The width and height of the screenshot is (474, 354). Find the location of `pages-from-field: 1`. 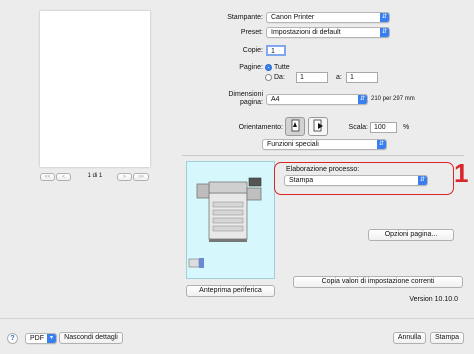

pages-from-field: 1 is located at coordinates (312, 77).